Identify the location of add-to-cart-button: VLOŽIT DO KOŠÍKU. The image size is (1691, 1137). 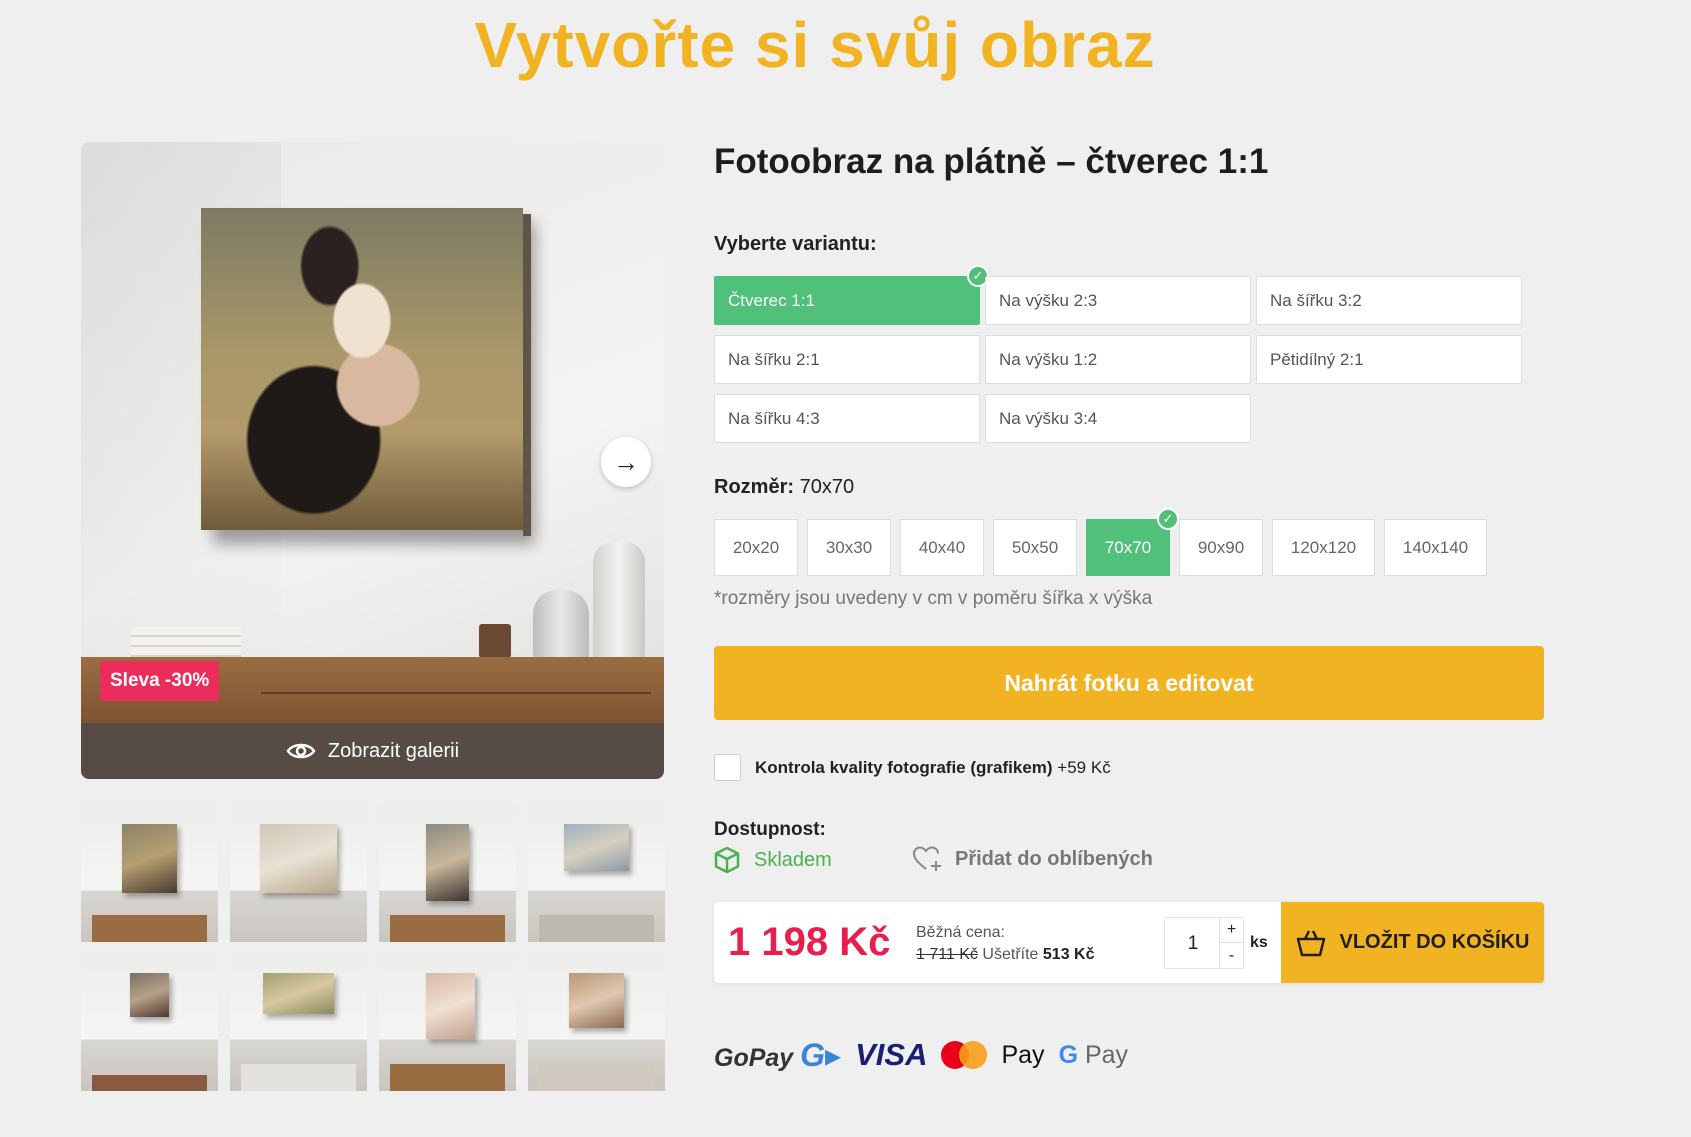
(1412, 942).